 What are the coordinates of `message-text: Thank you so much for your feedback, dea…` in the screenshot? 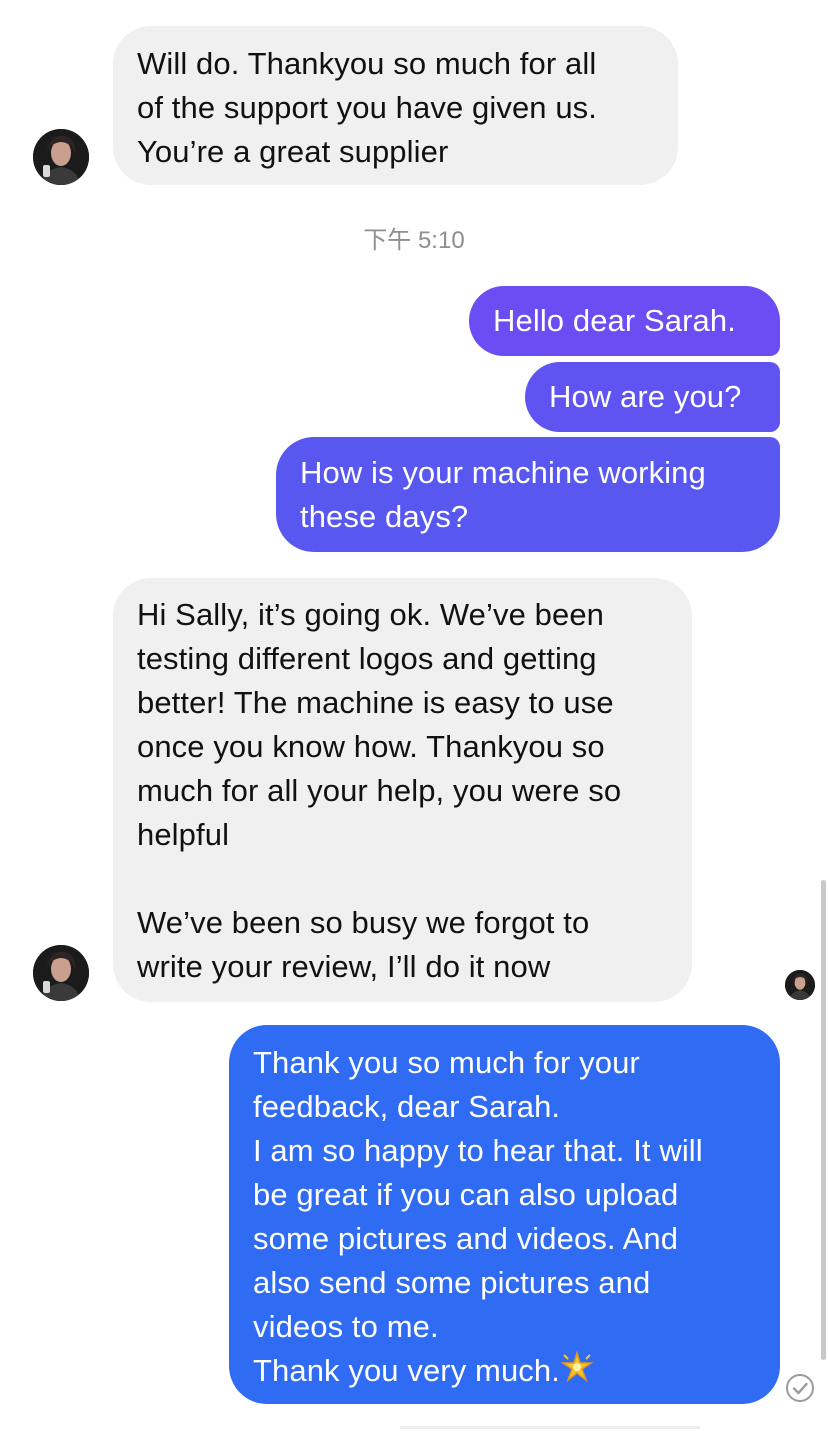 It's located at (478, 1216).